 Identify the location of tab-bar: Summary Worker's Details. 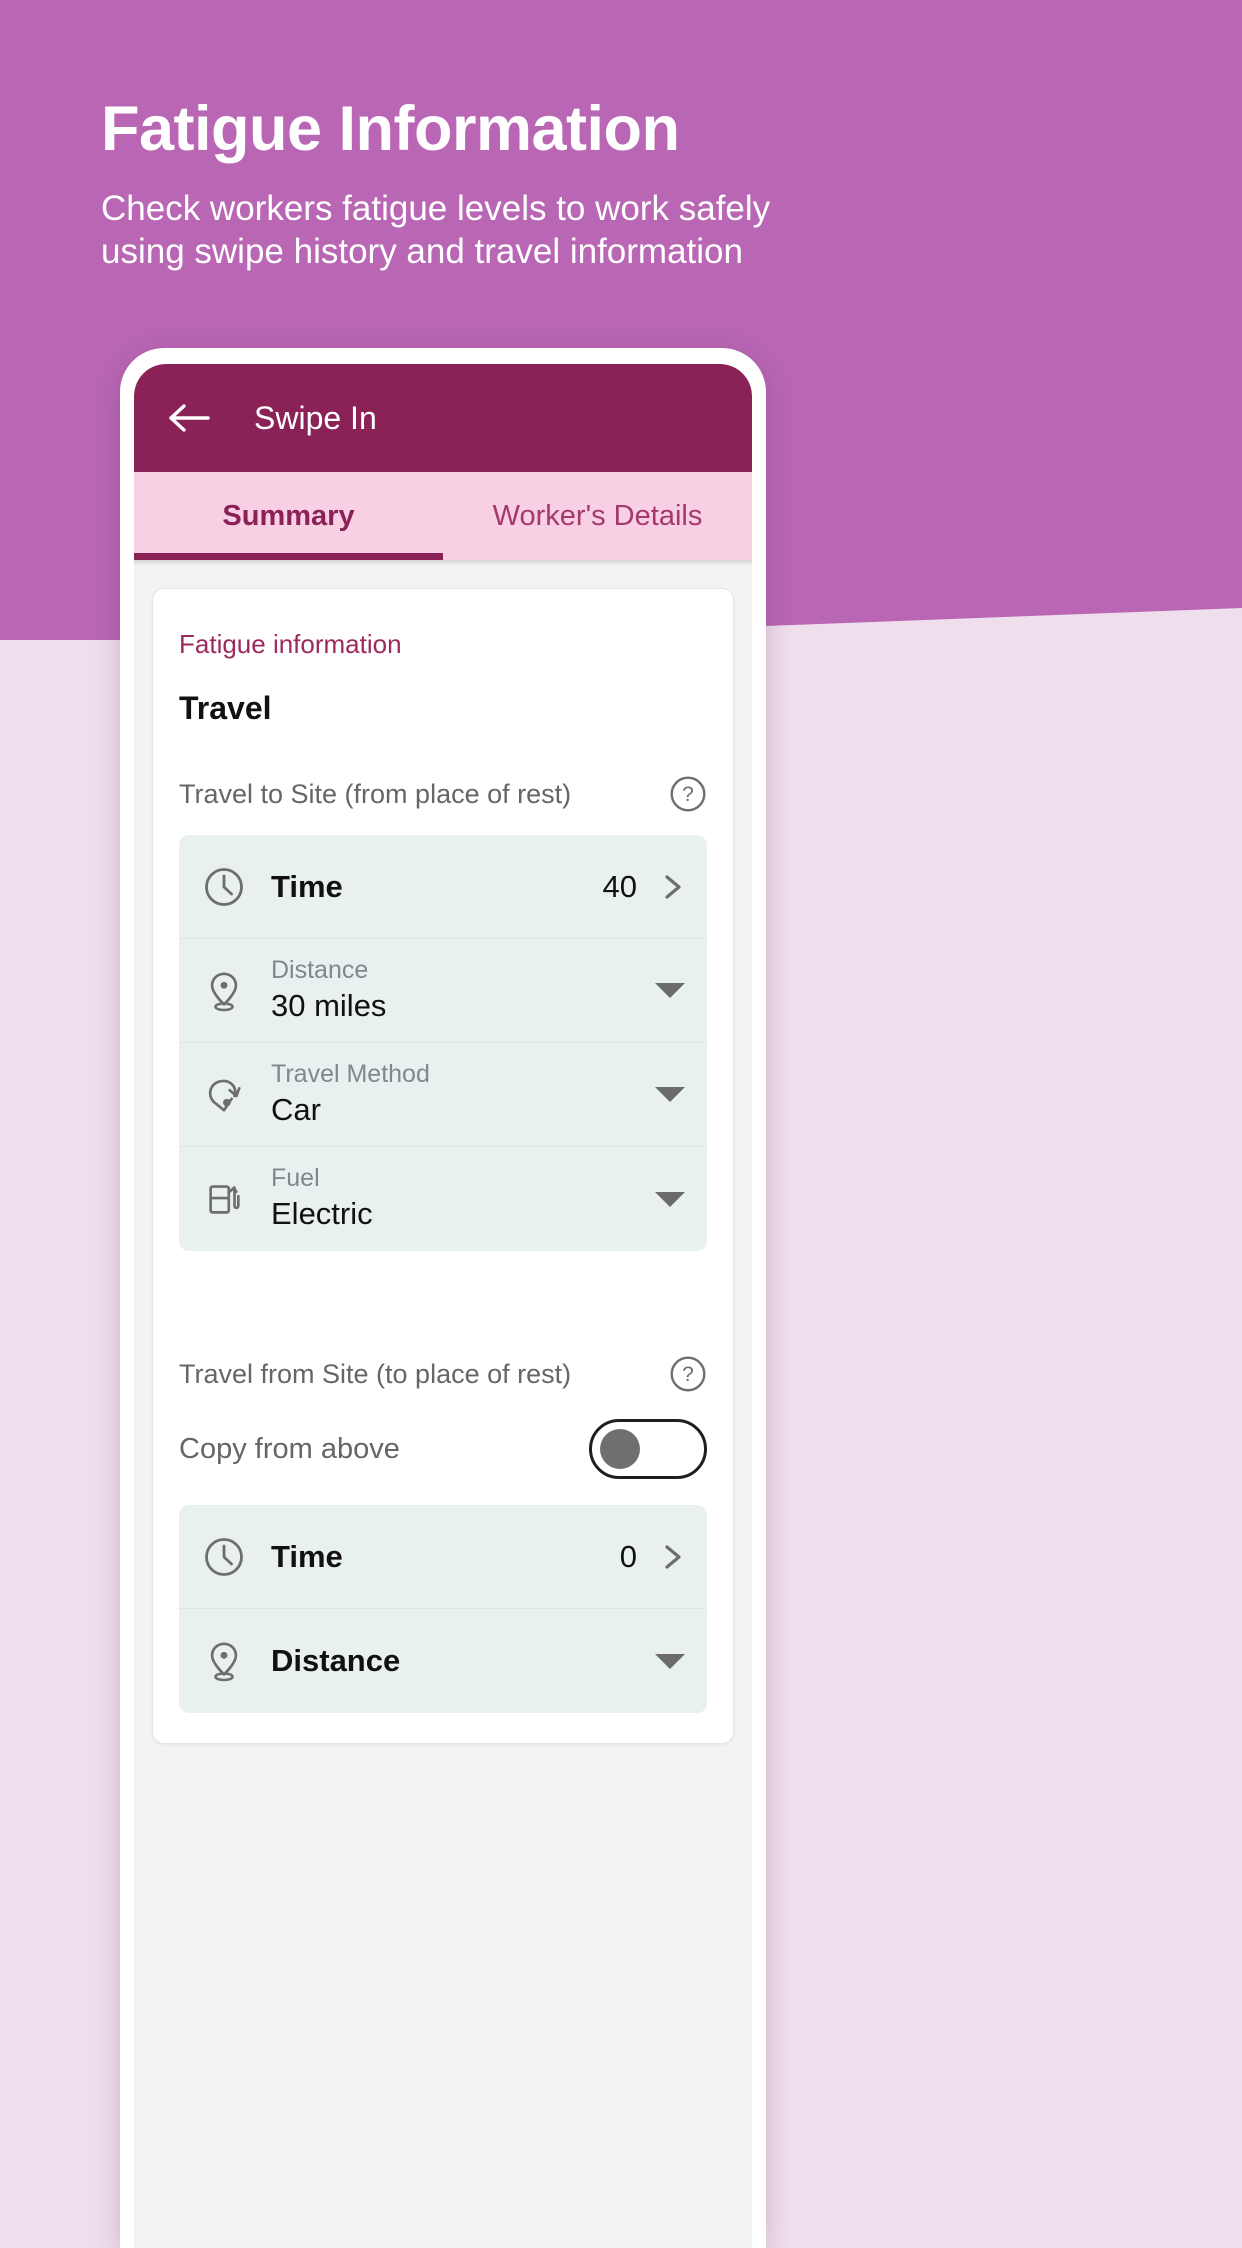
(443, 516).